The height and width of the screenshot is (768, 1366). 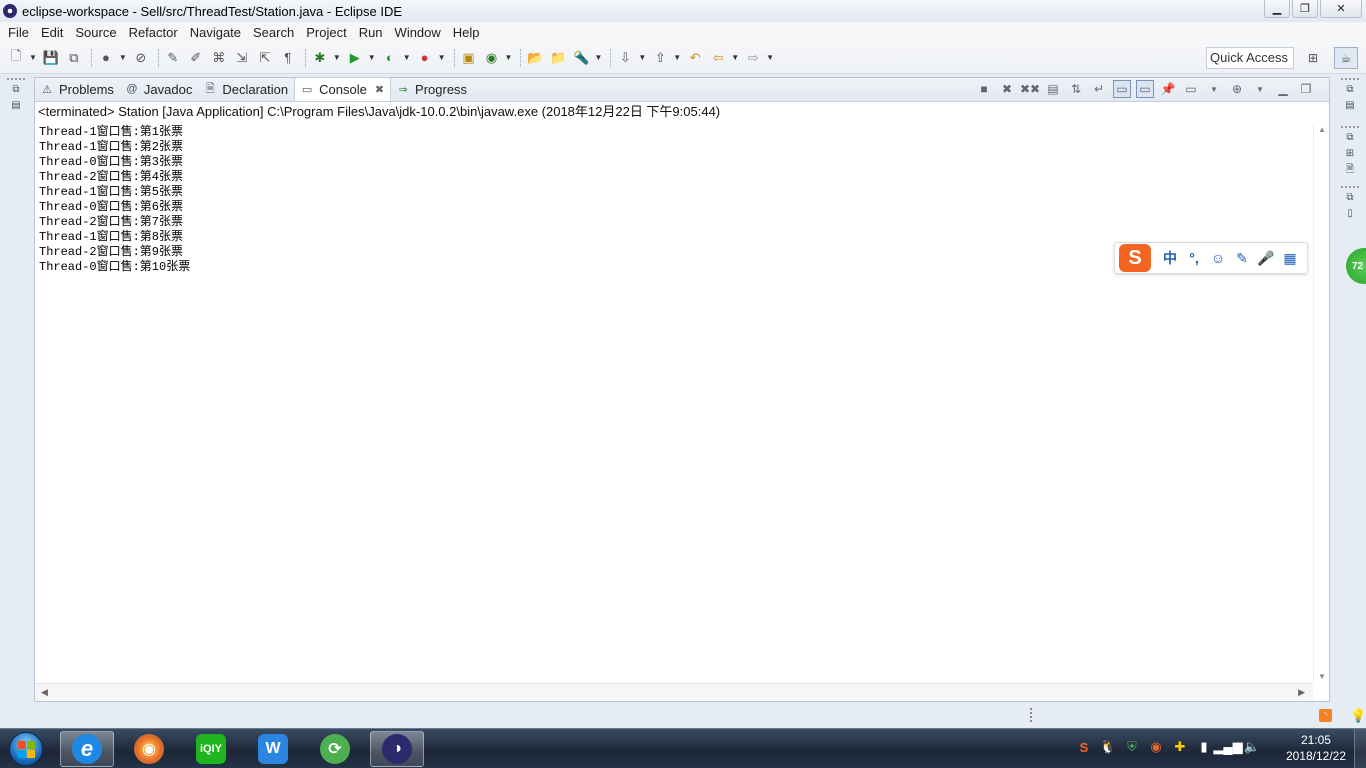 I want to click on ime-mode-toggle: 中, so click(x=1170, y=258).